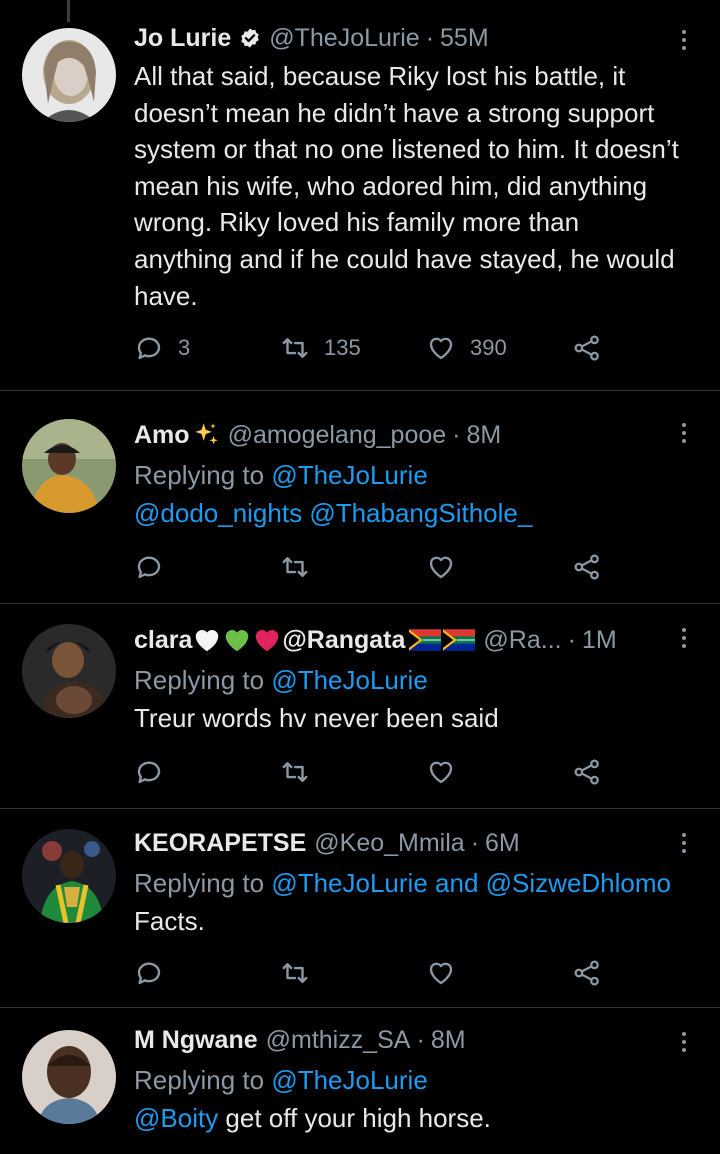 The height and width of the screenshot is (1154, 720). I want to click on tweet-text: @dodo_nights @ThabangSithole_, so click(407, 513).